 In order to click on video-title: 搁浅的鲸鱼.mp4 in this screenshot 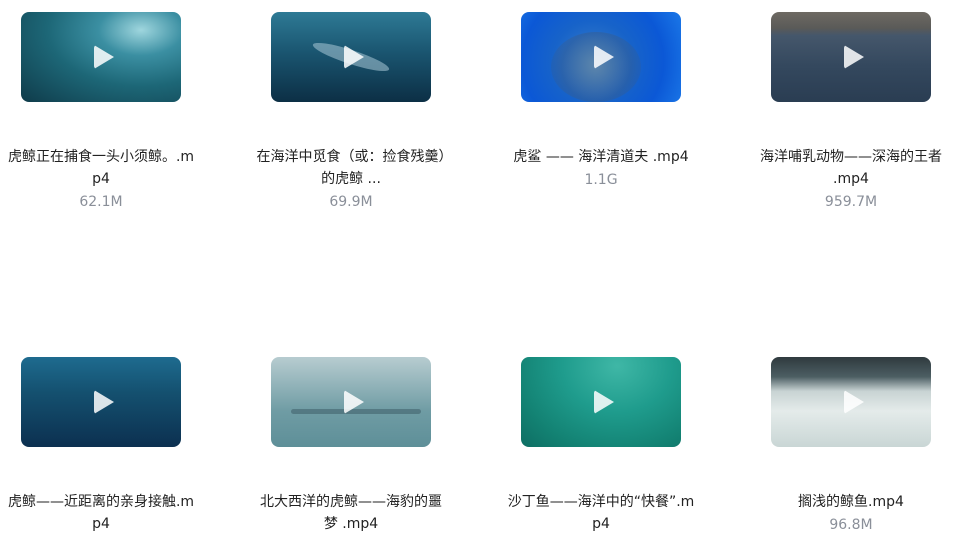, I will do `click(851, 502)`.